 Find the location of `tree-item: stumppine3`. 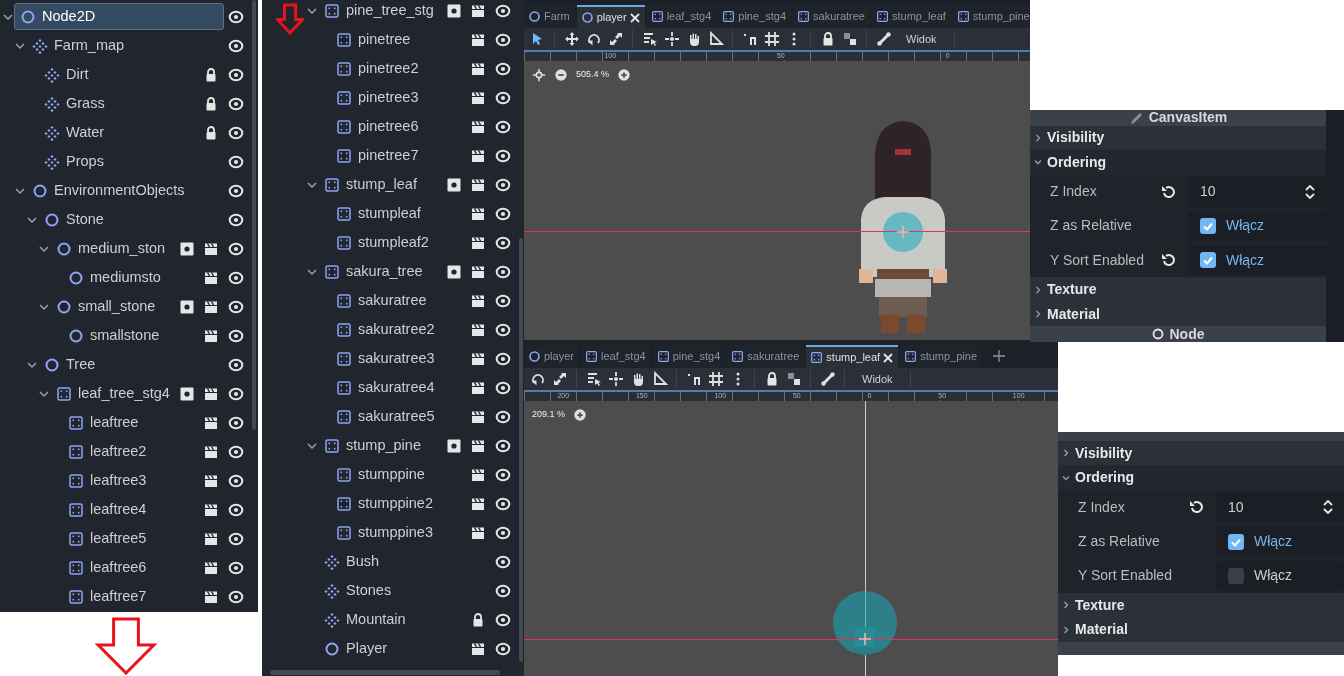

tree-item: stumppine3 is located at coordinates (410, 532).